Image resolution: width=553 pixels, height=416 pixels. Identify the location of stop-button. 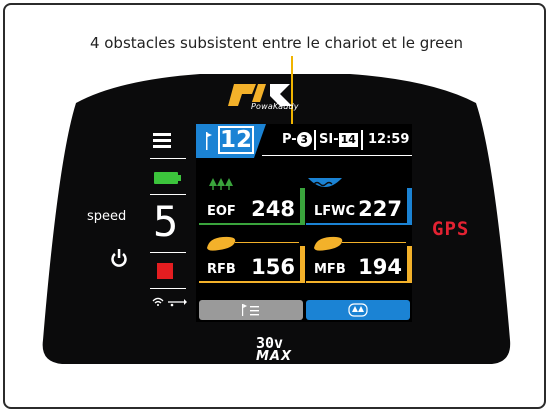
(165, 271).